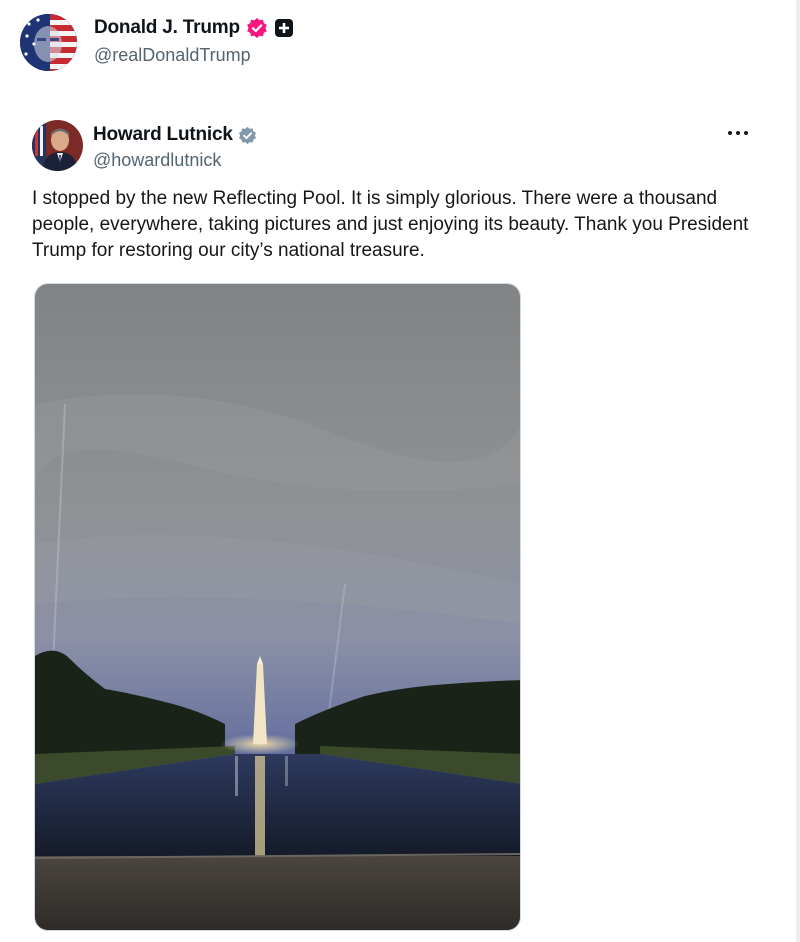  I want to click on outer-post-header: Donald J. Trump @realDonaldTrump, so click(157, 42).